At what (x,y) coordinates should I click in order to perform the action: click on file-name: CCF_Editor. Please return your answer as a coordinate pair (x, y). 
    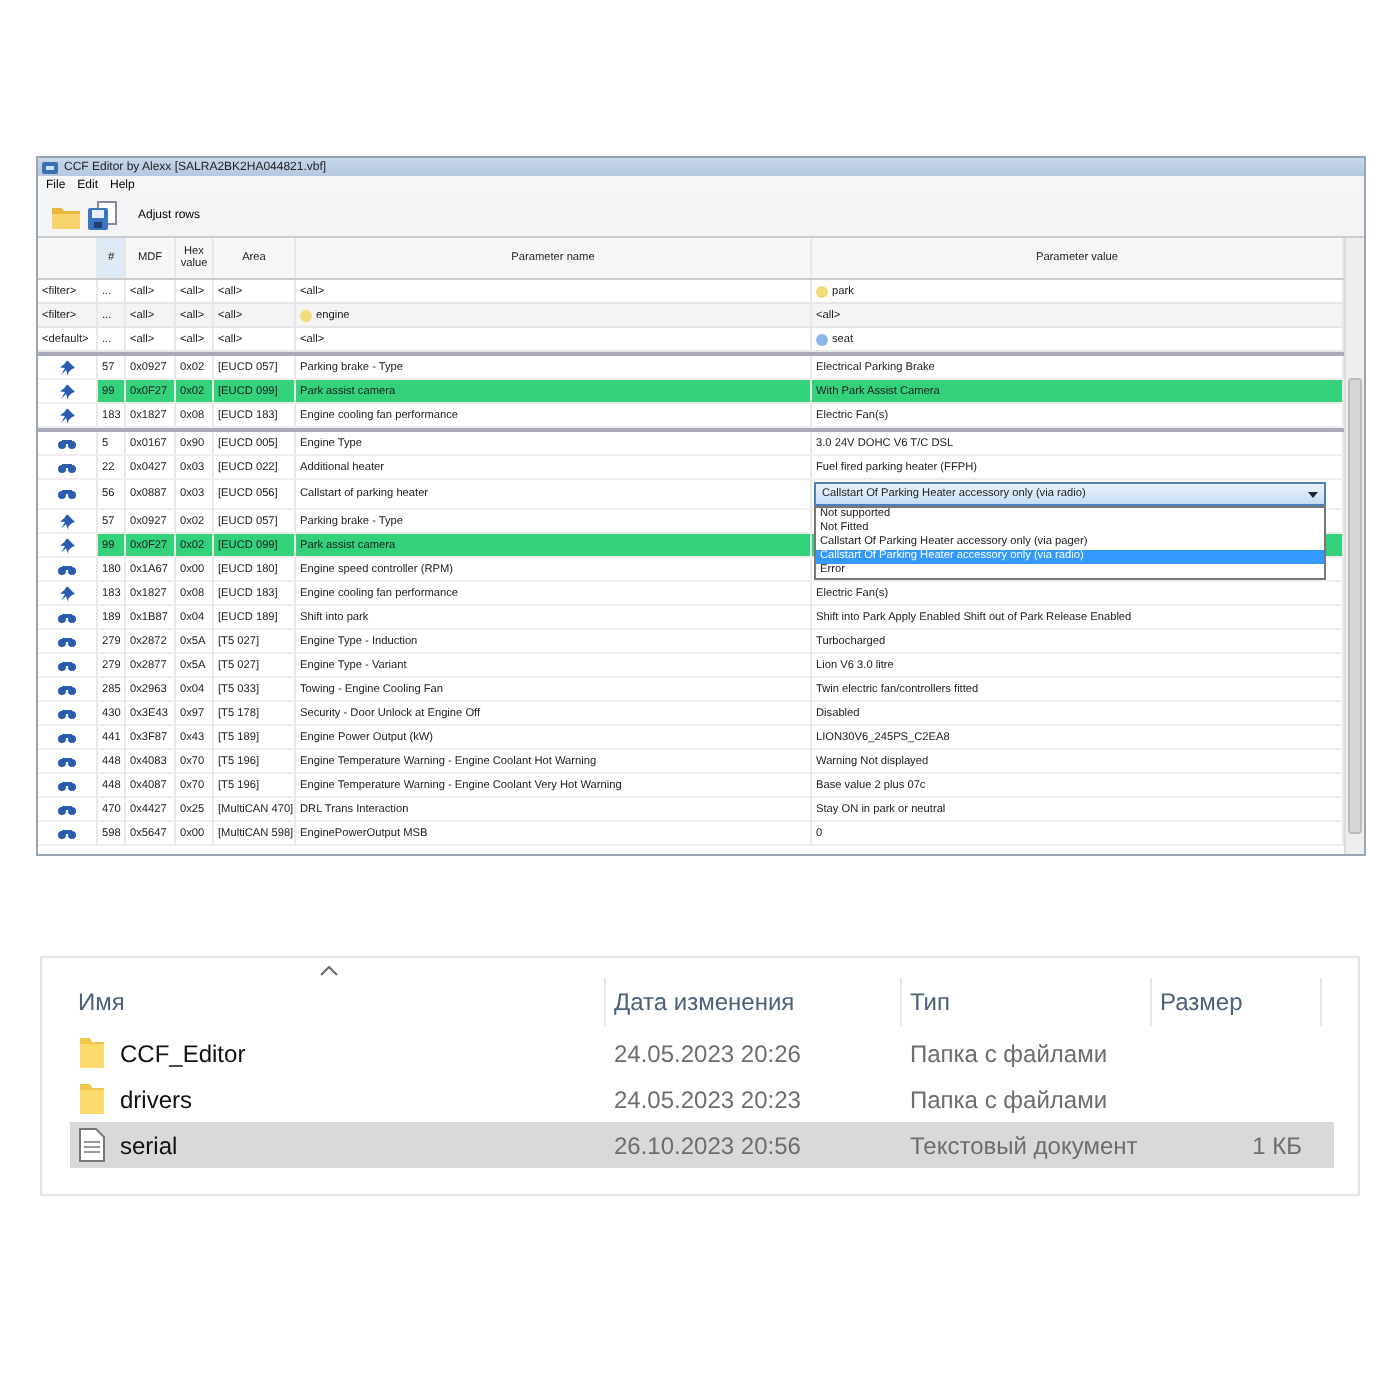
    Looking at the image, I should click on (183, 1053).